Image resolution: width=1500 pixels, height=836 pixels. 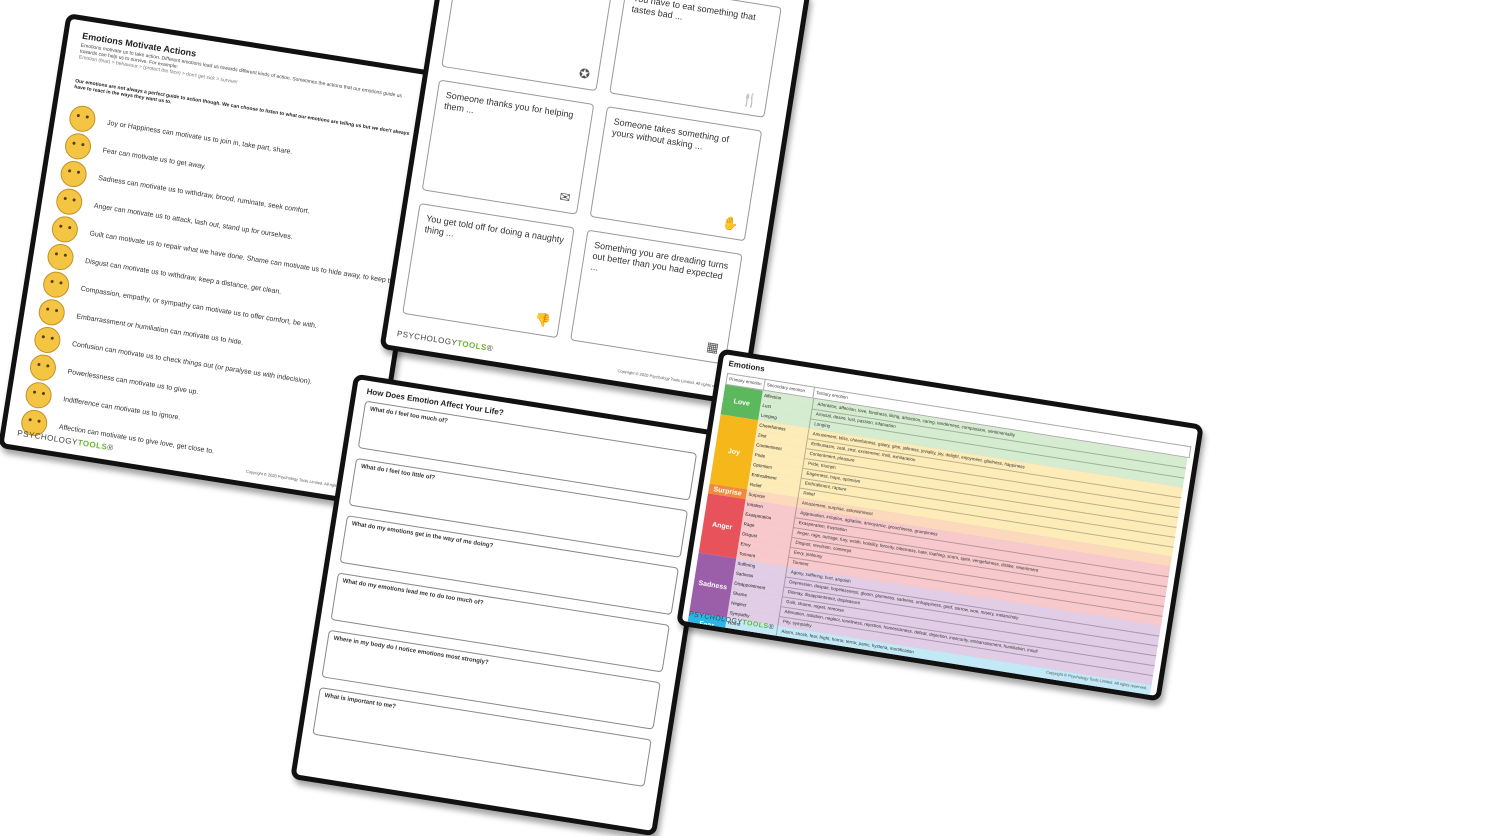 I want to click on scenario-cell: ... something important ...✪, so click(x=527, y=46).